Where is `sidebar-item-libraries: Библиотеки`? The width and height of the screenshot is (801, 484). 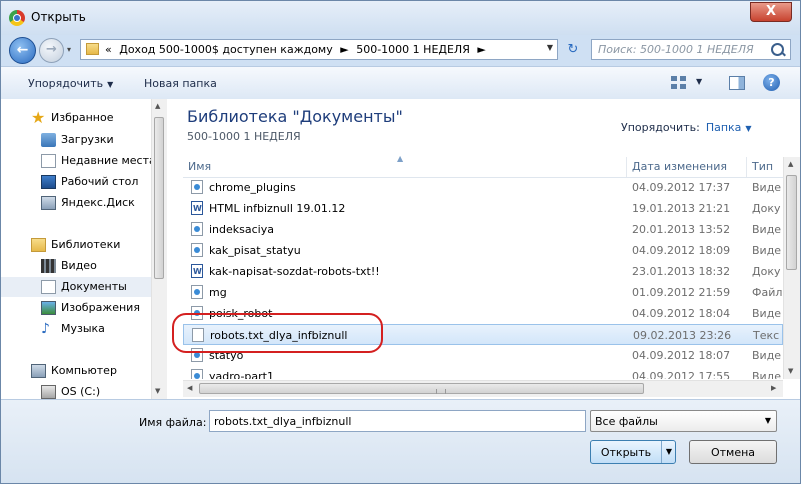 sidebar-item-libraries: Библиотеки is located at coordinates (76, 245).